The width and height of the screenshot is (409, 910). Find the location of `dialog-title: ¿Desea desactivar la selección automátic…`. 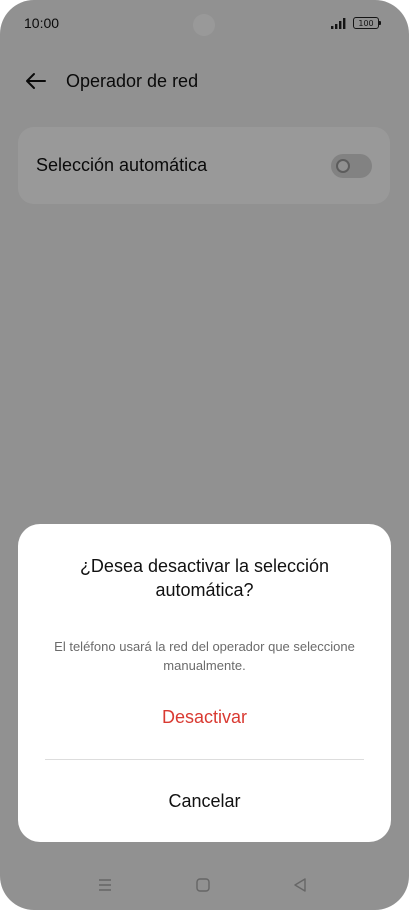

dialog-title: ¿Desea desactivar la selección automátic… is located at coordinates (204, 578).